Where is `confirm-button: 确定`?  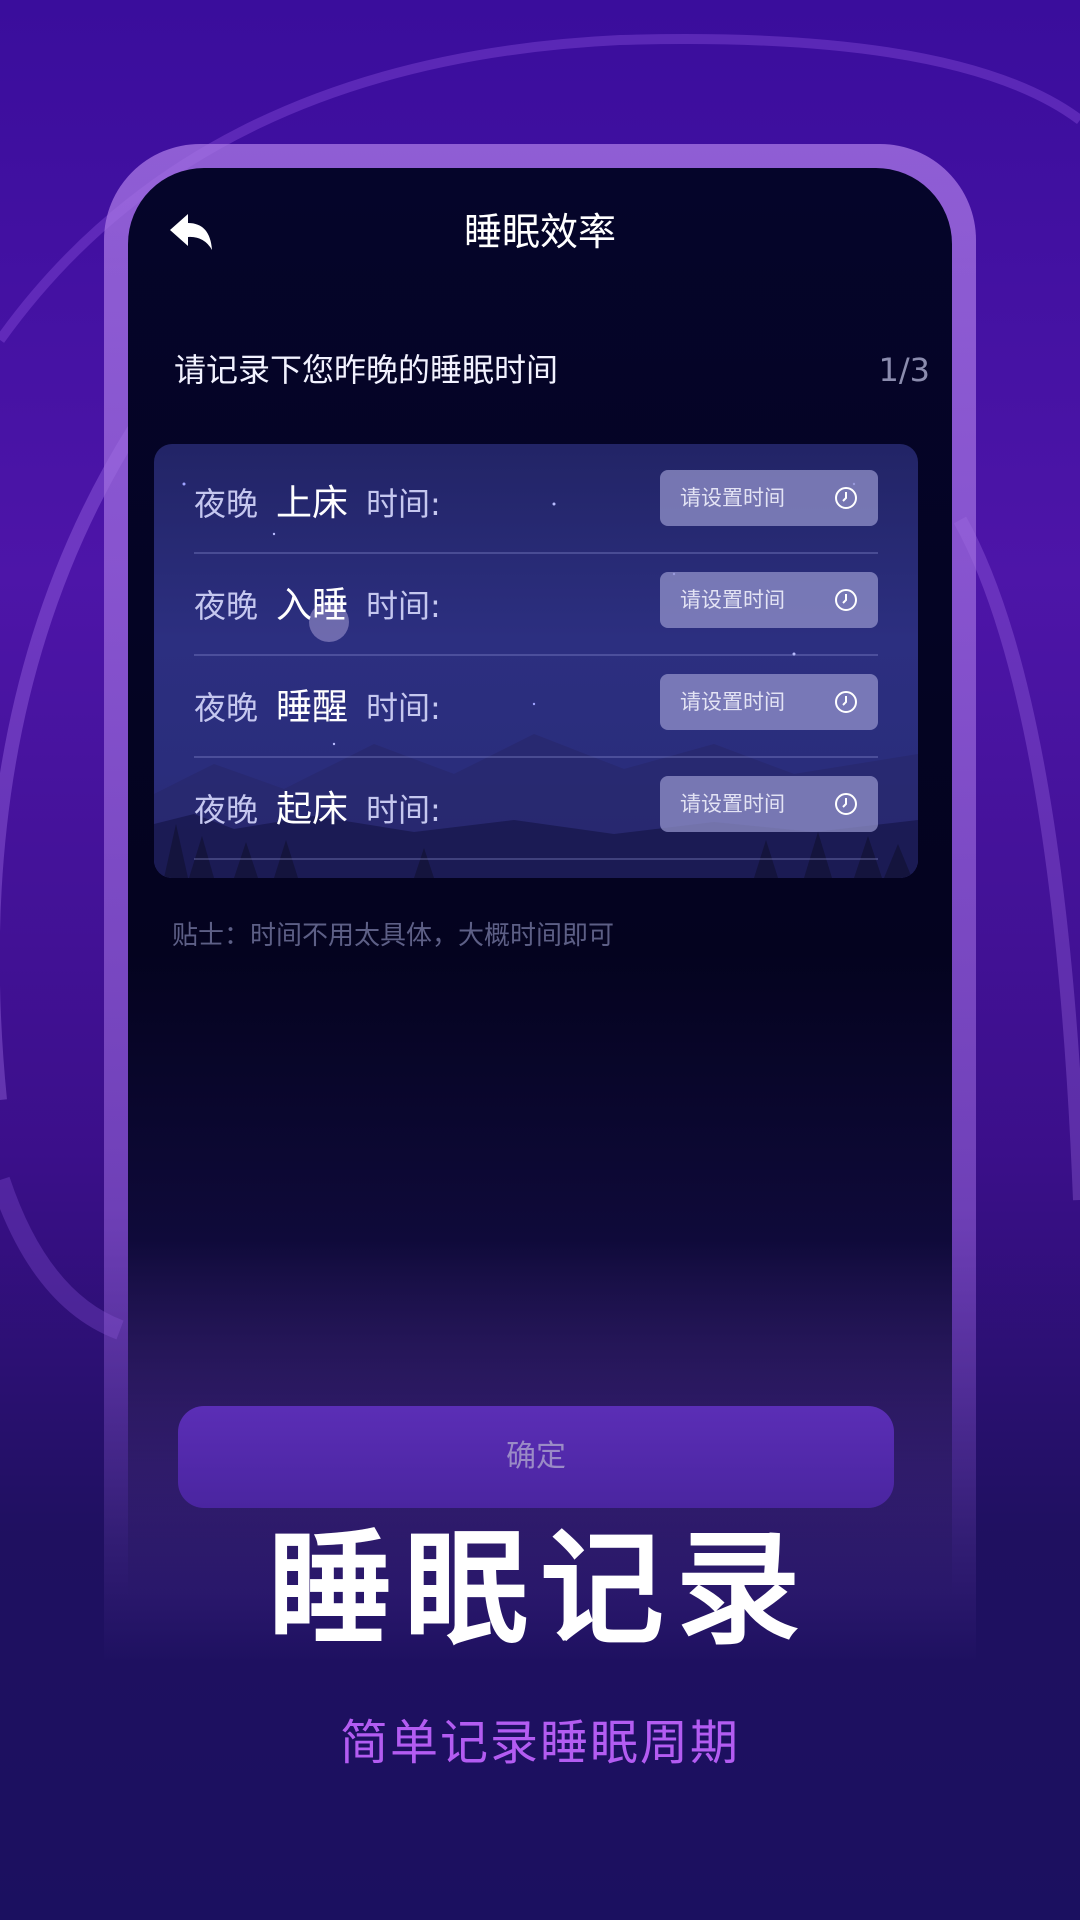
confirm-button: 确定 is located at coordinates (536, 1457).